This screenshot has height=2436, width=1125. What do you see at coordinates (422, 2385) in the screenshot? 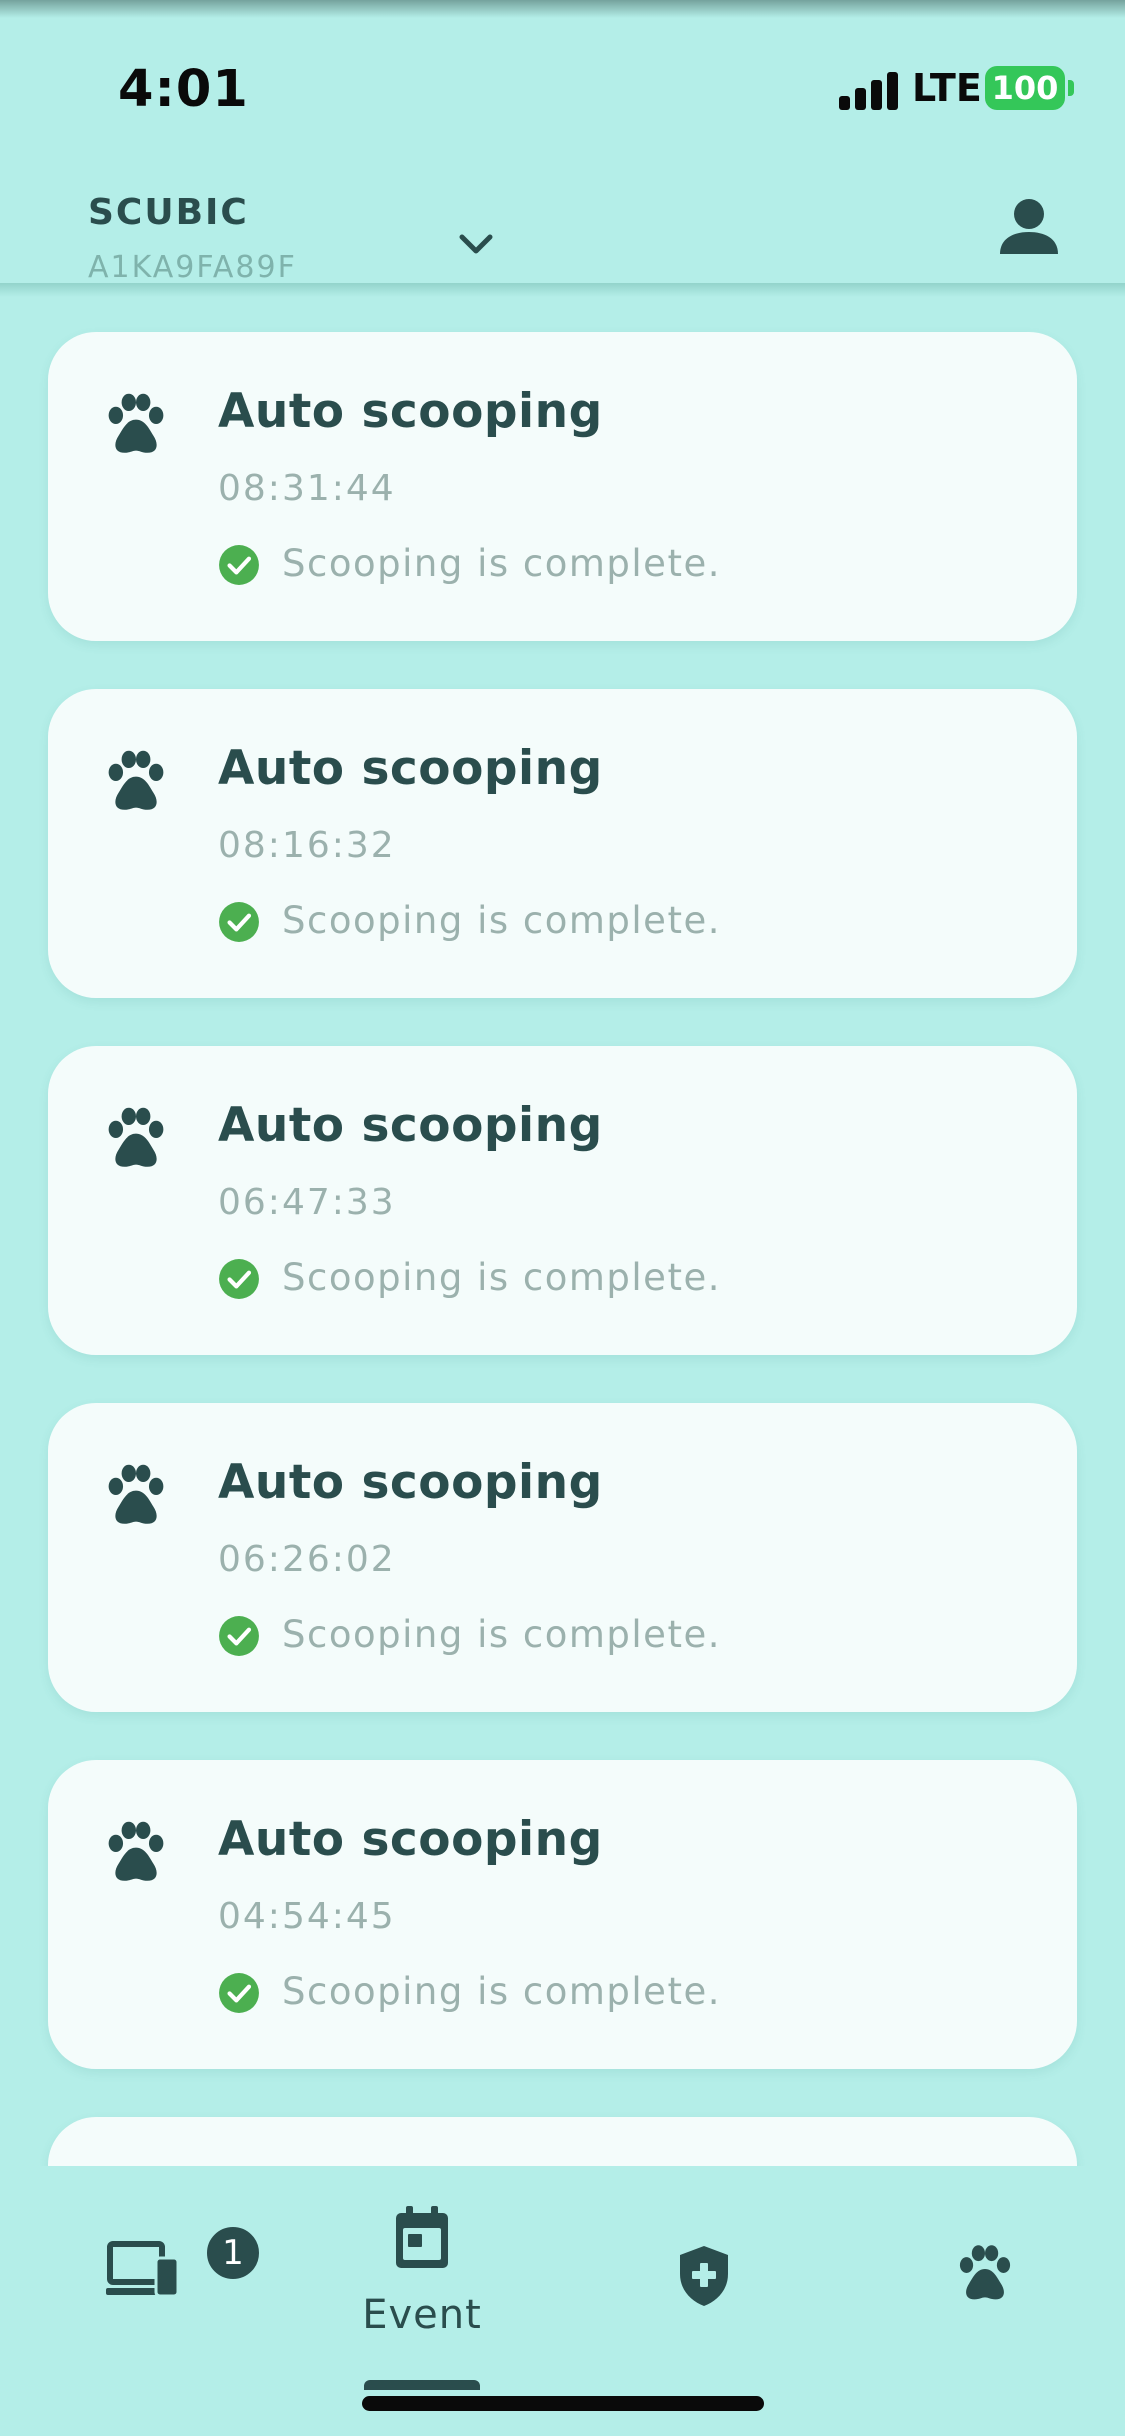
I see `active-tab-indicator` at bounding box center [422, 2385].